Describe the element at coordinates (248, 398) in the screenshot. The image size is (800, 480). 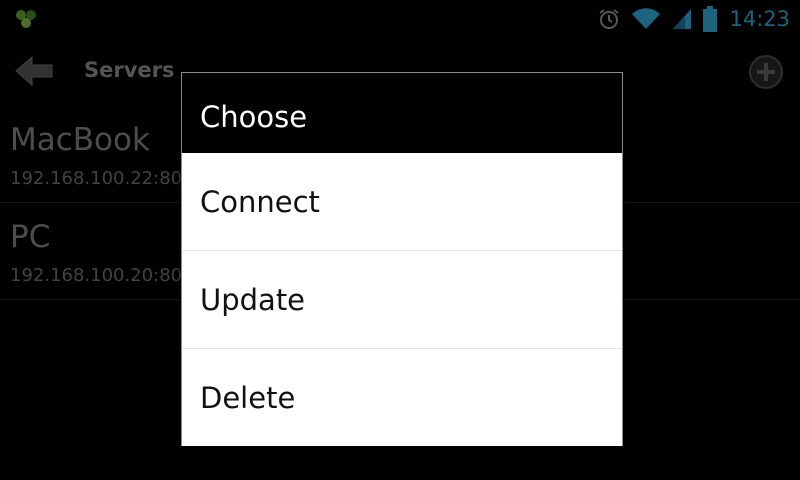
I see `option-label: Delete` at that location.